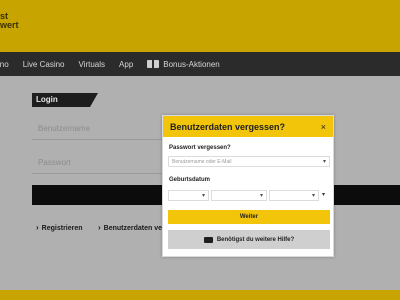 This screenshot has height=300, width=400. What do you see at coordinates (202, 162) in the screenshot?
I see `username-email-placeholder: Benutzername oder E-Mail` at bounding box center [202, 162].